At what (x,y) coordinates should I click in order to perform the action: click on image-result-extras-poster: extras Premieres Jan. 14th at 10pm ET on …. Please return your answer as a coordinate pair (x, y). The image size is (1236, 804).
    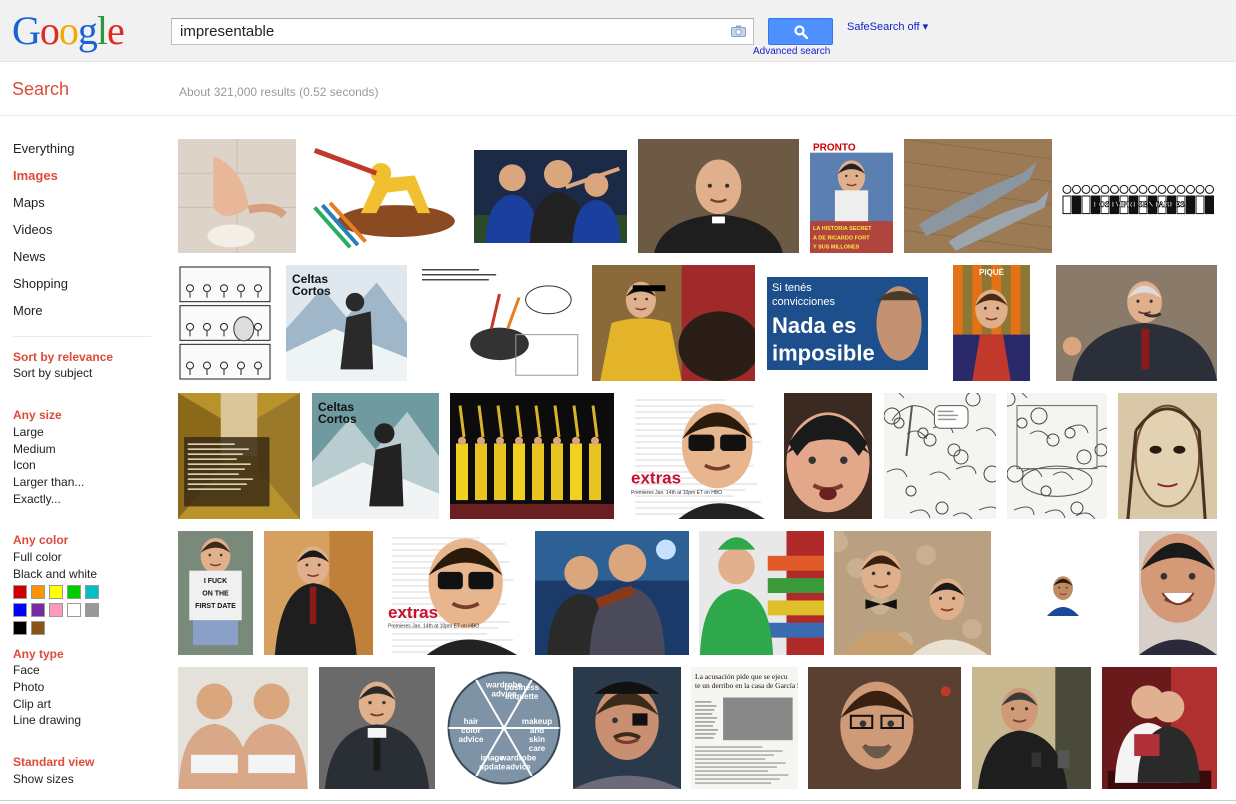
    Looking at the image, I should click on (454, 593).